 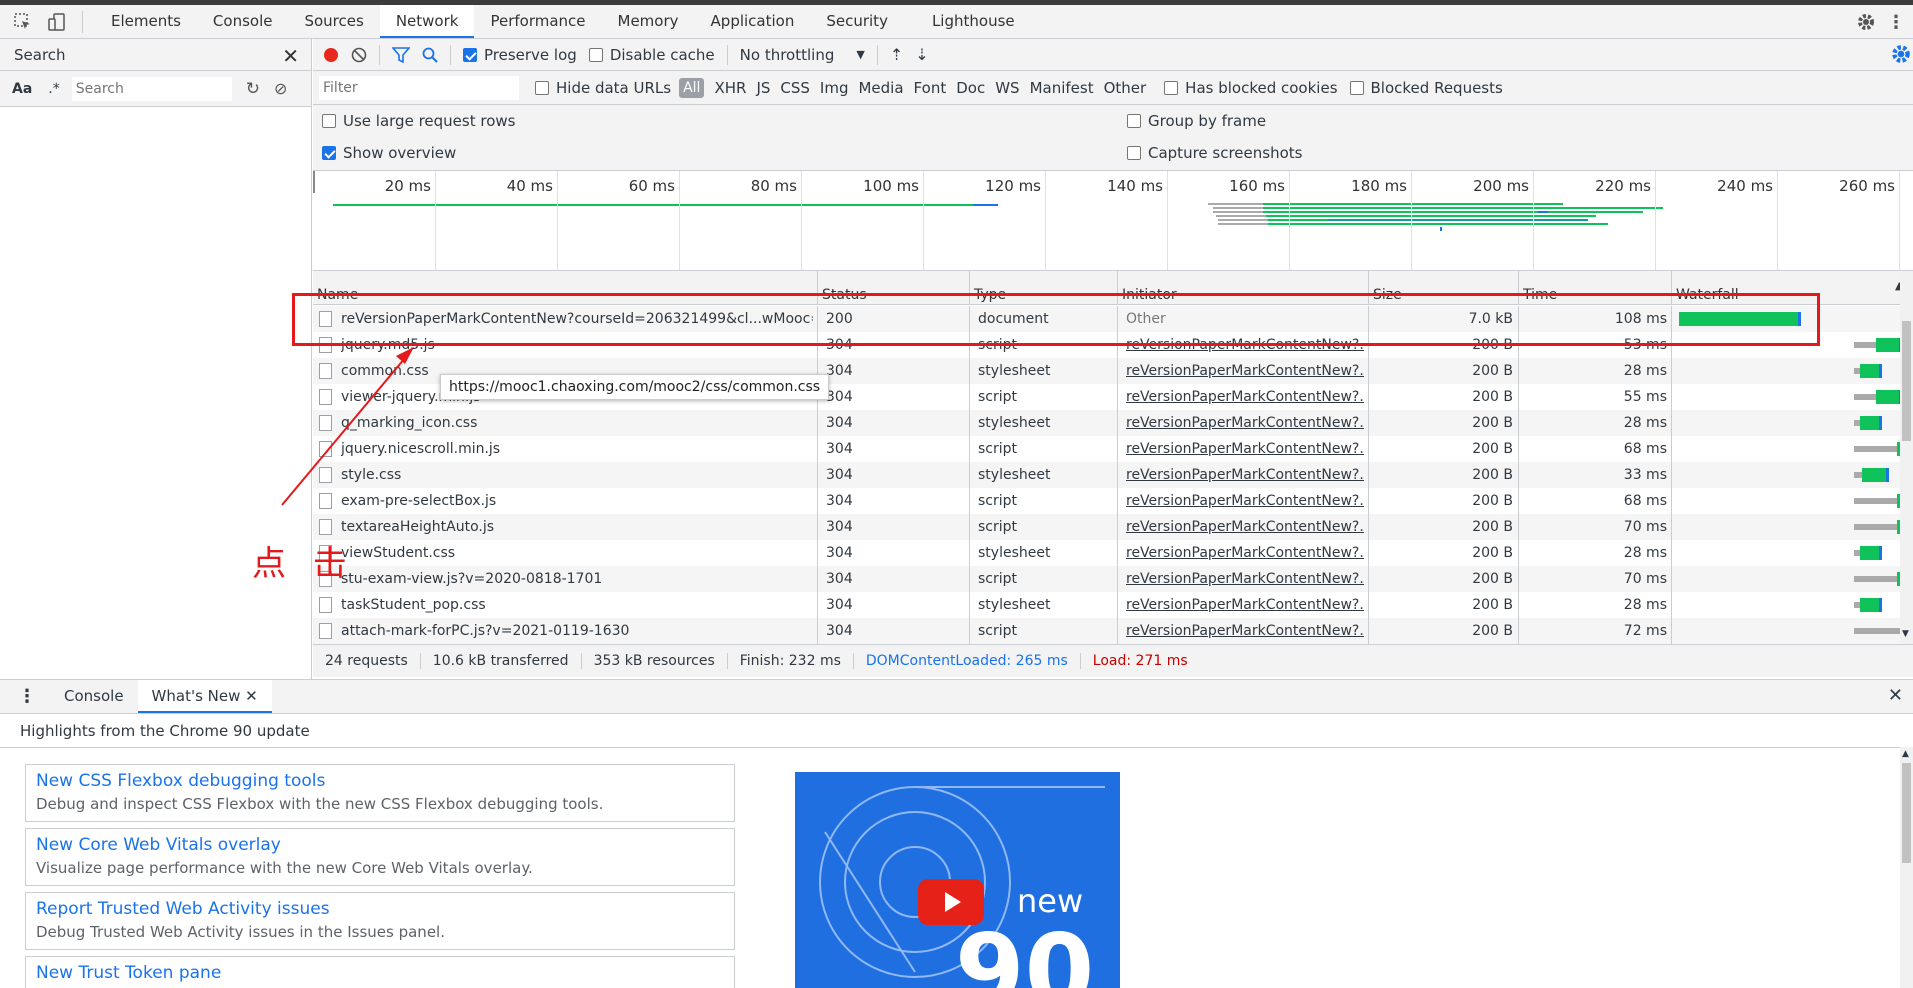 What do you see at coordinates (331, 55) in the screenshot?
I see `record-button` at bounding box center [331, 55].